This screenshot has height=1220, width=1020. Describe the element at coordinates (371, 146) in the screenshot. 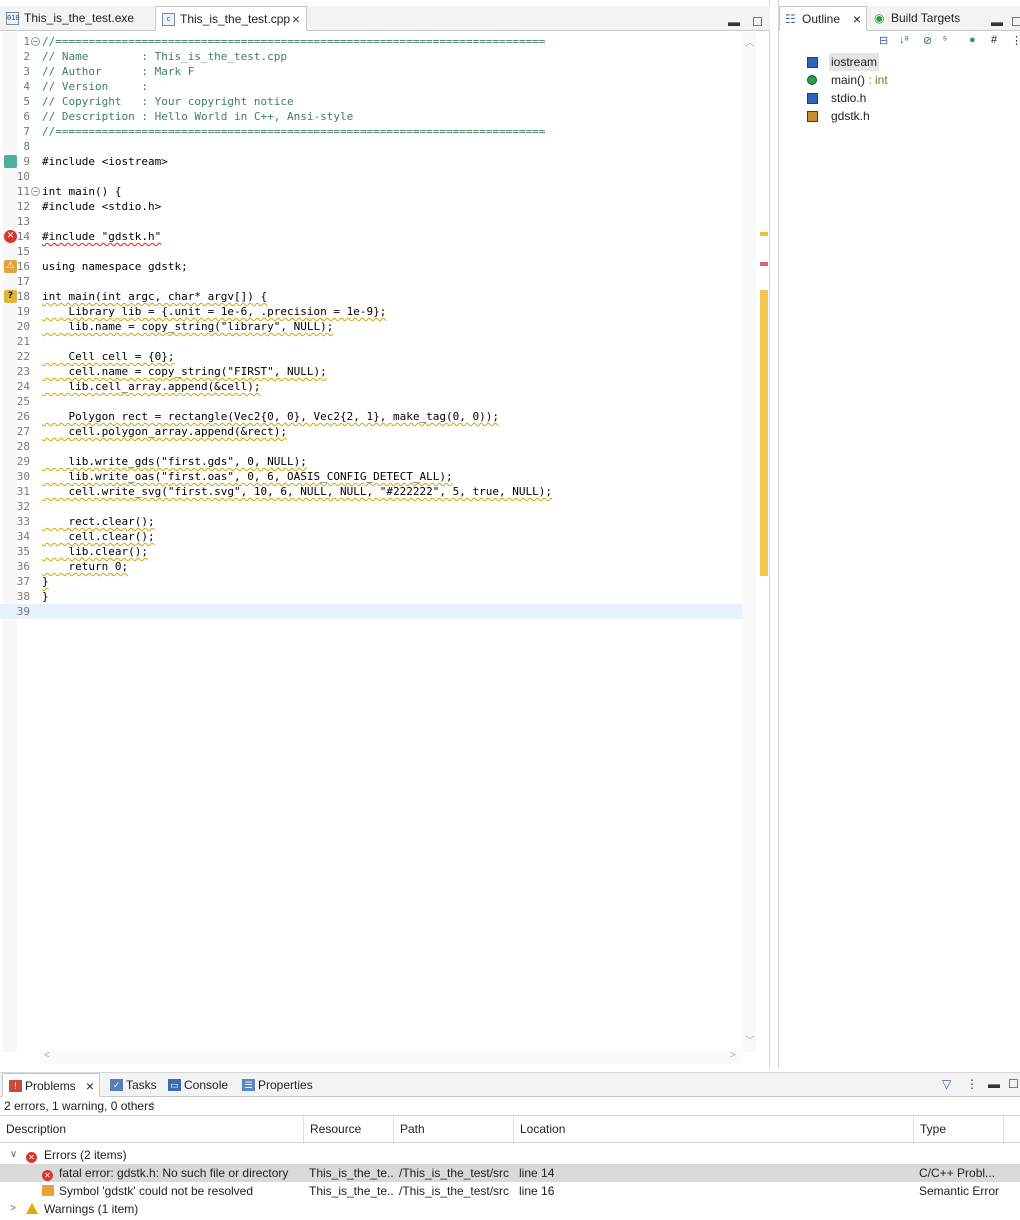

I see `code-line: 8` at that location.